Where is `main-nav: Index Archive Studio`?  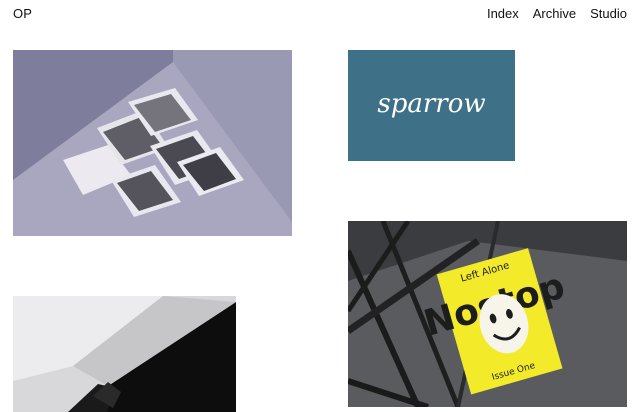 main-nav: Index Archive Studio is located at coordinates (557, 13).